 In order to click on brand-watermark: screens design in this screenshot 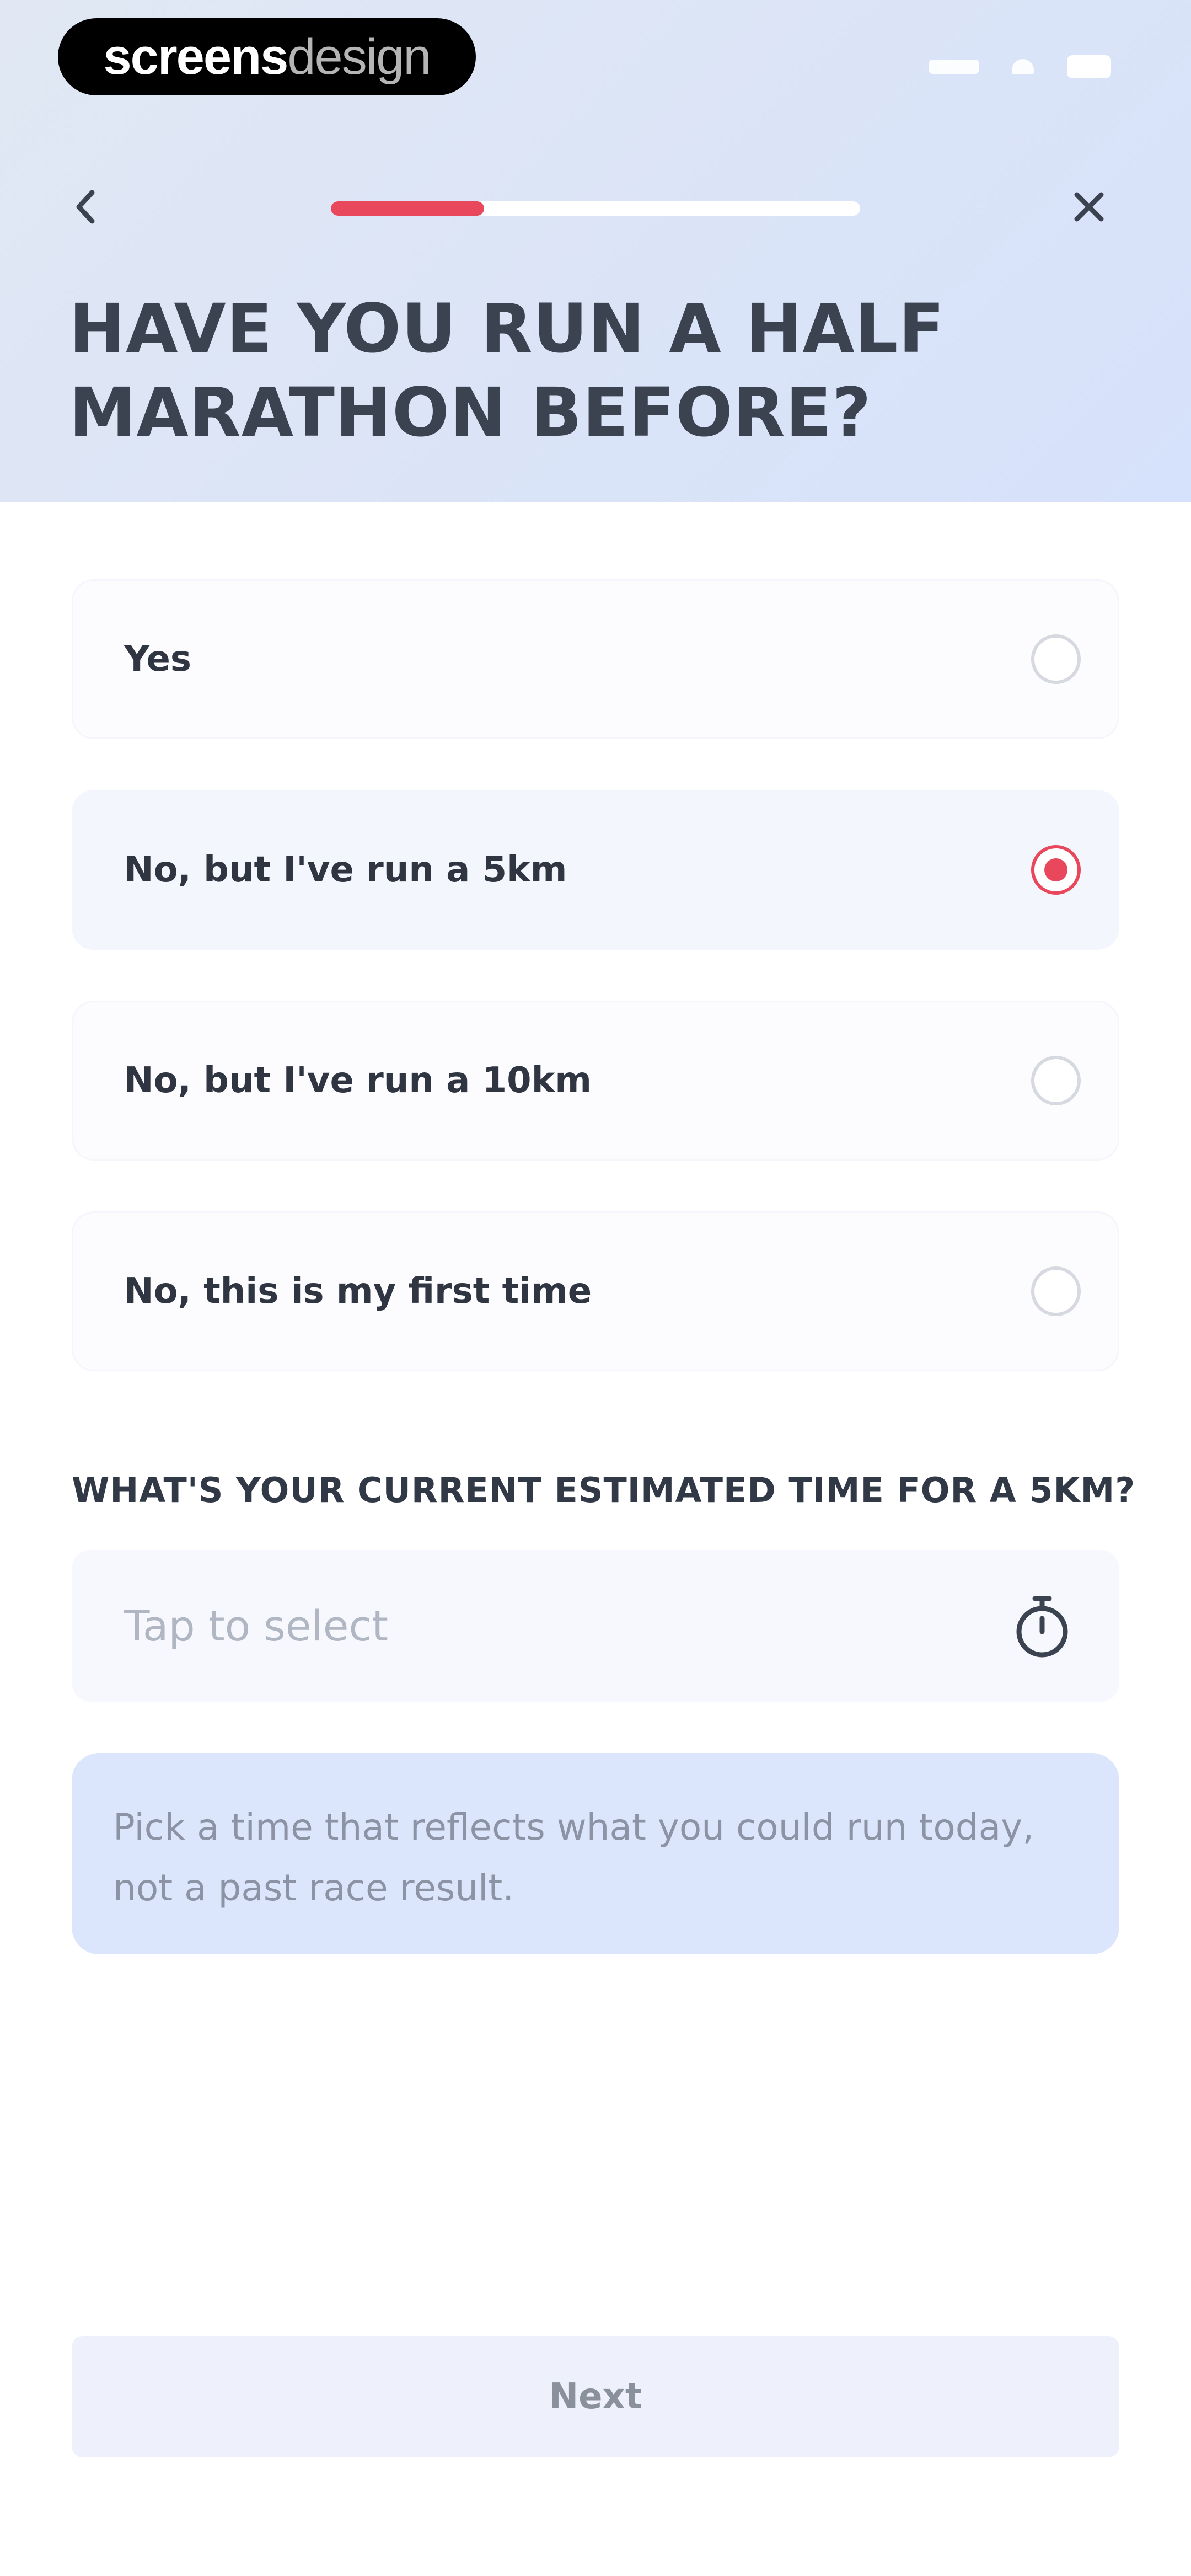, I will do `click(267, 56)`.